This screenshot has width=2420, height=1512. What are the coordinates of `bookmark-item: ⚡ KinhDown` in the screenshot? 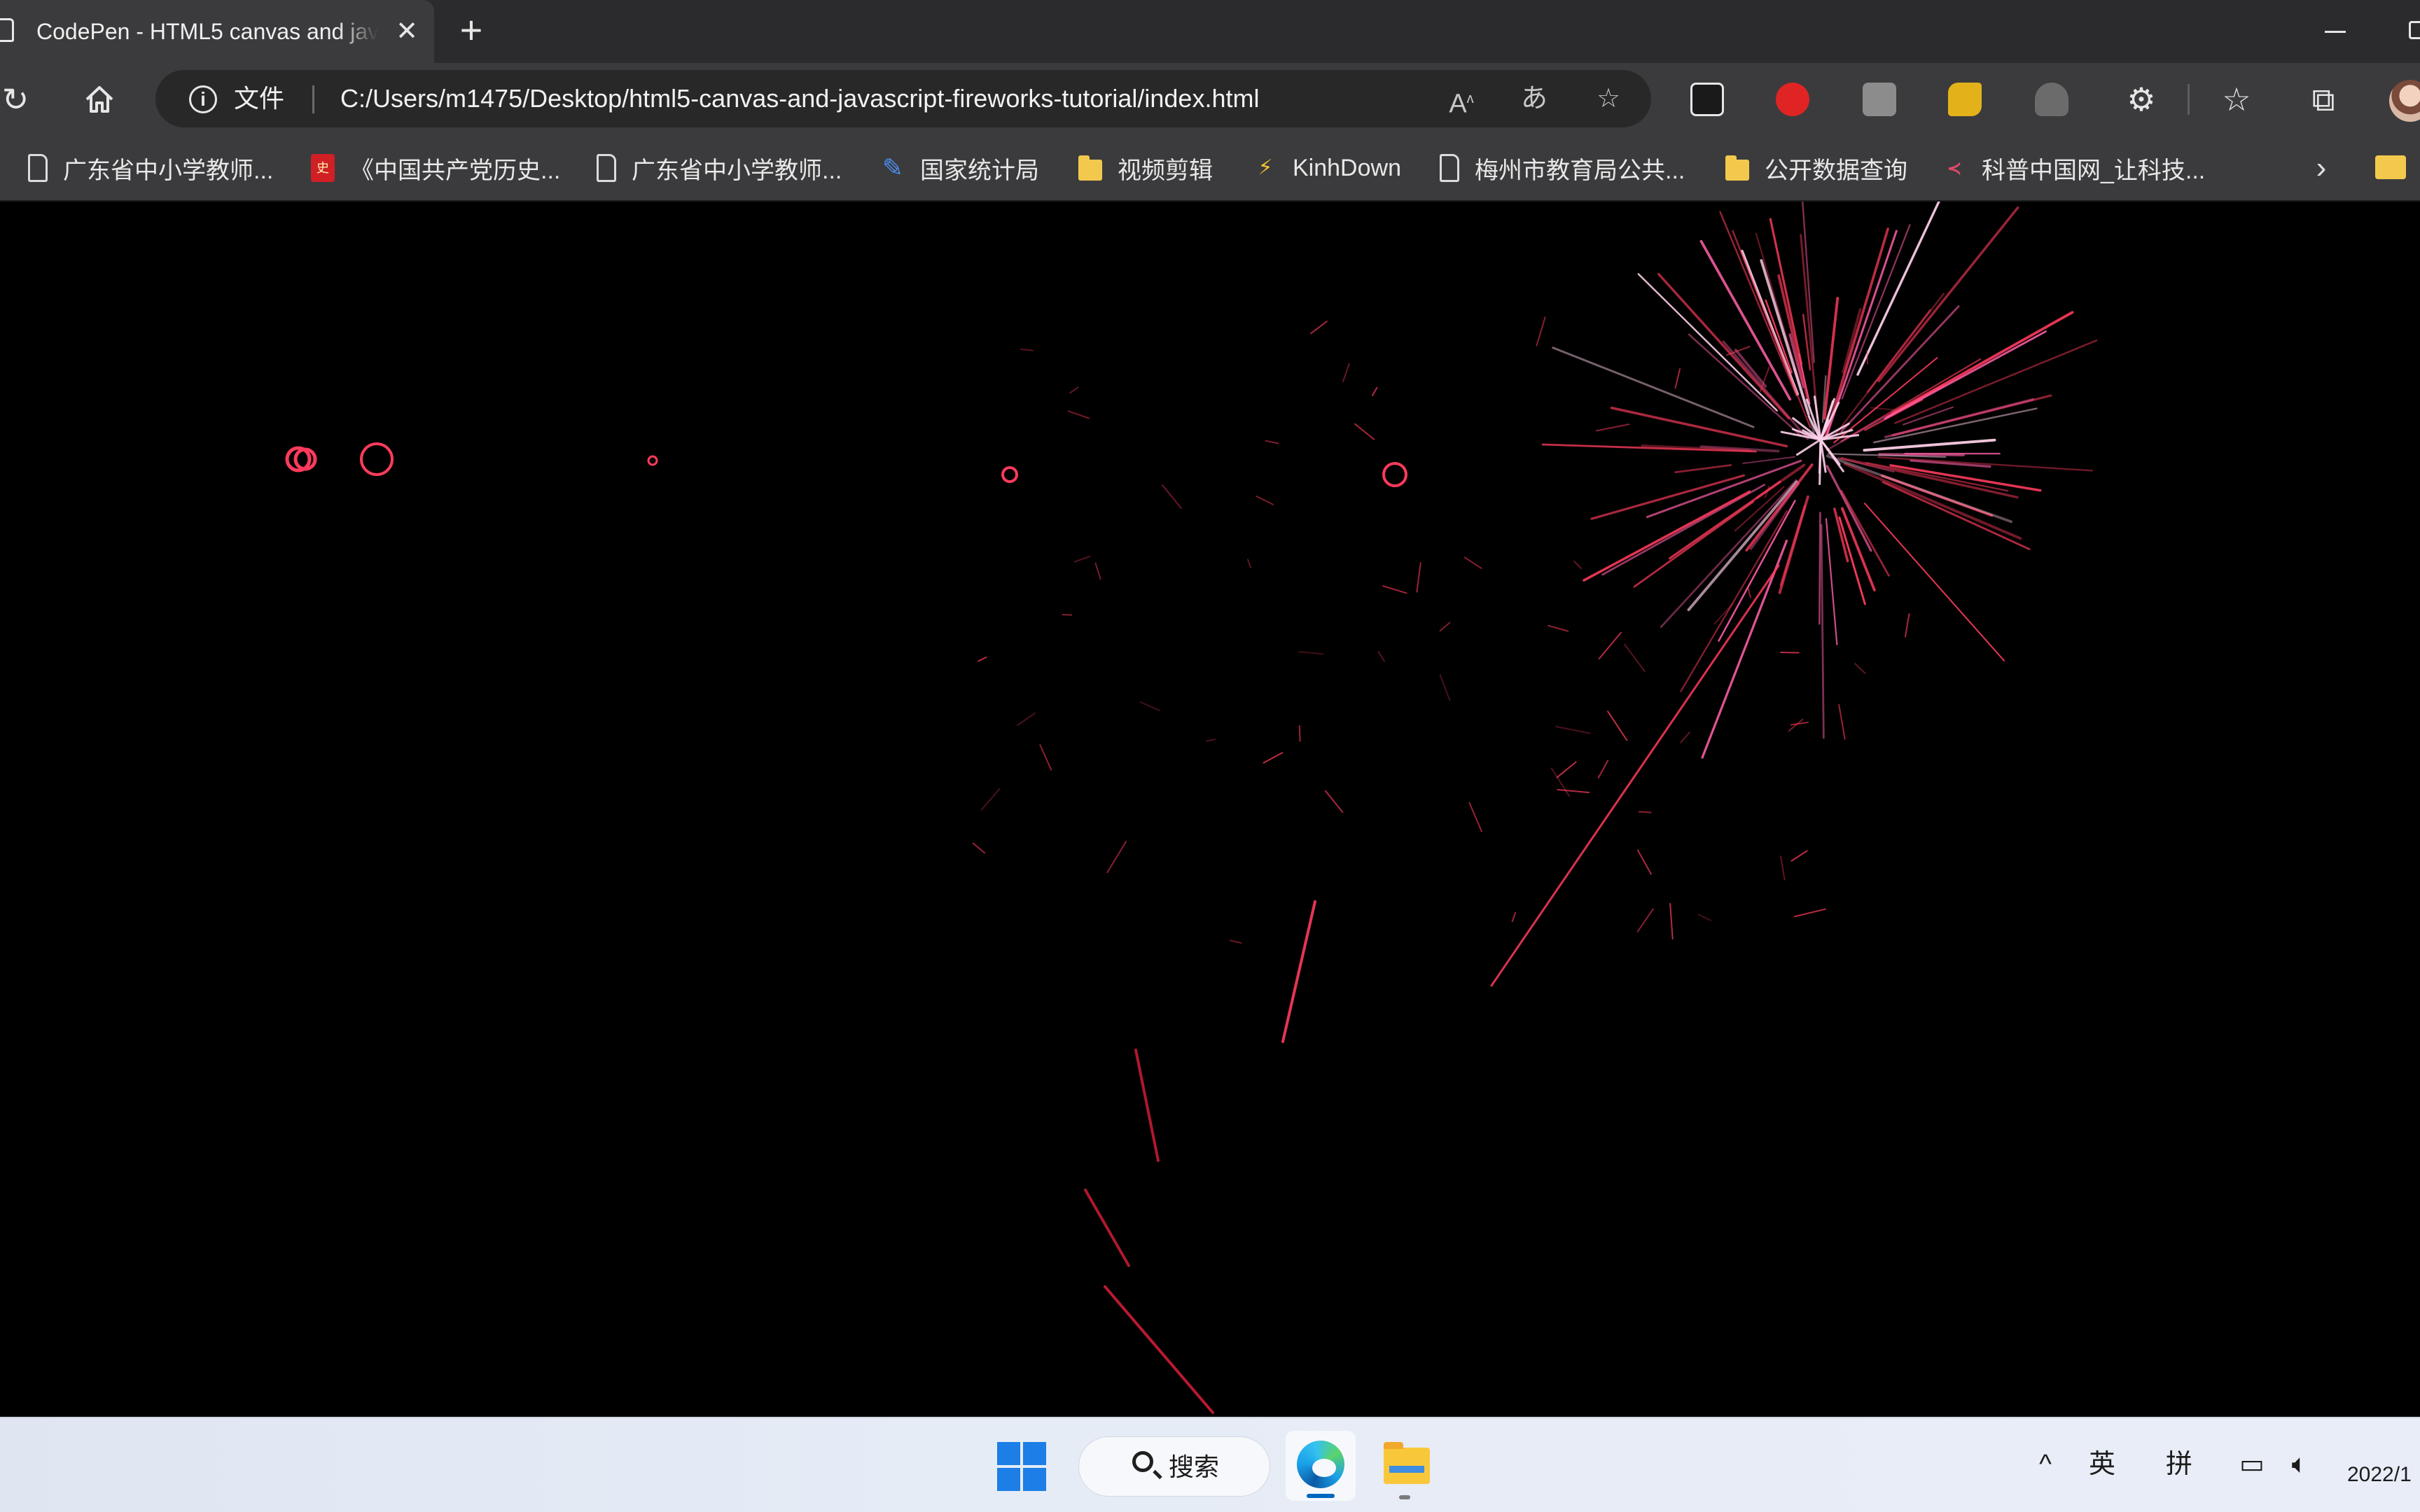 It's located at (1327, 168).